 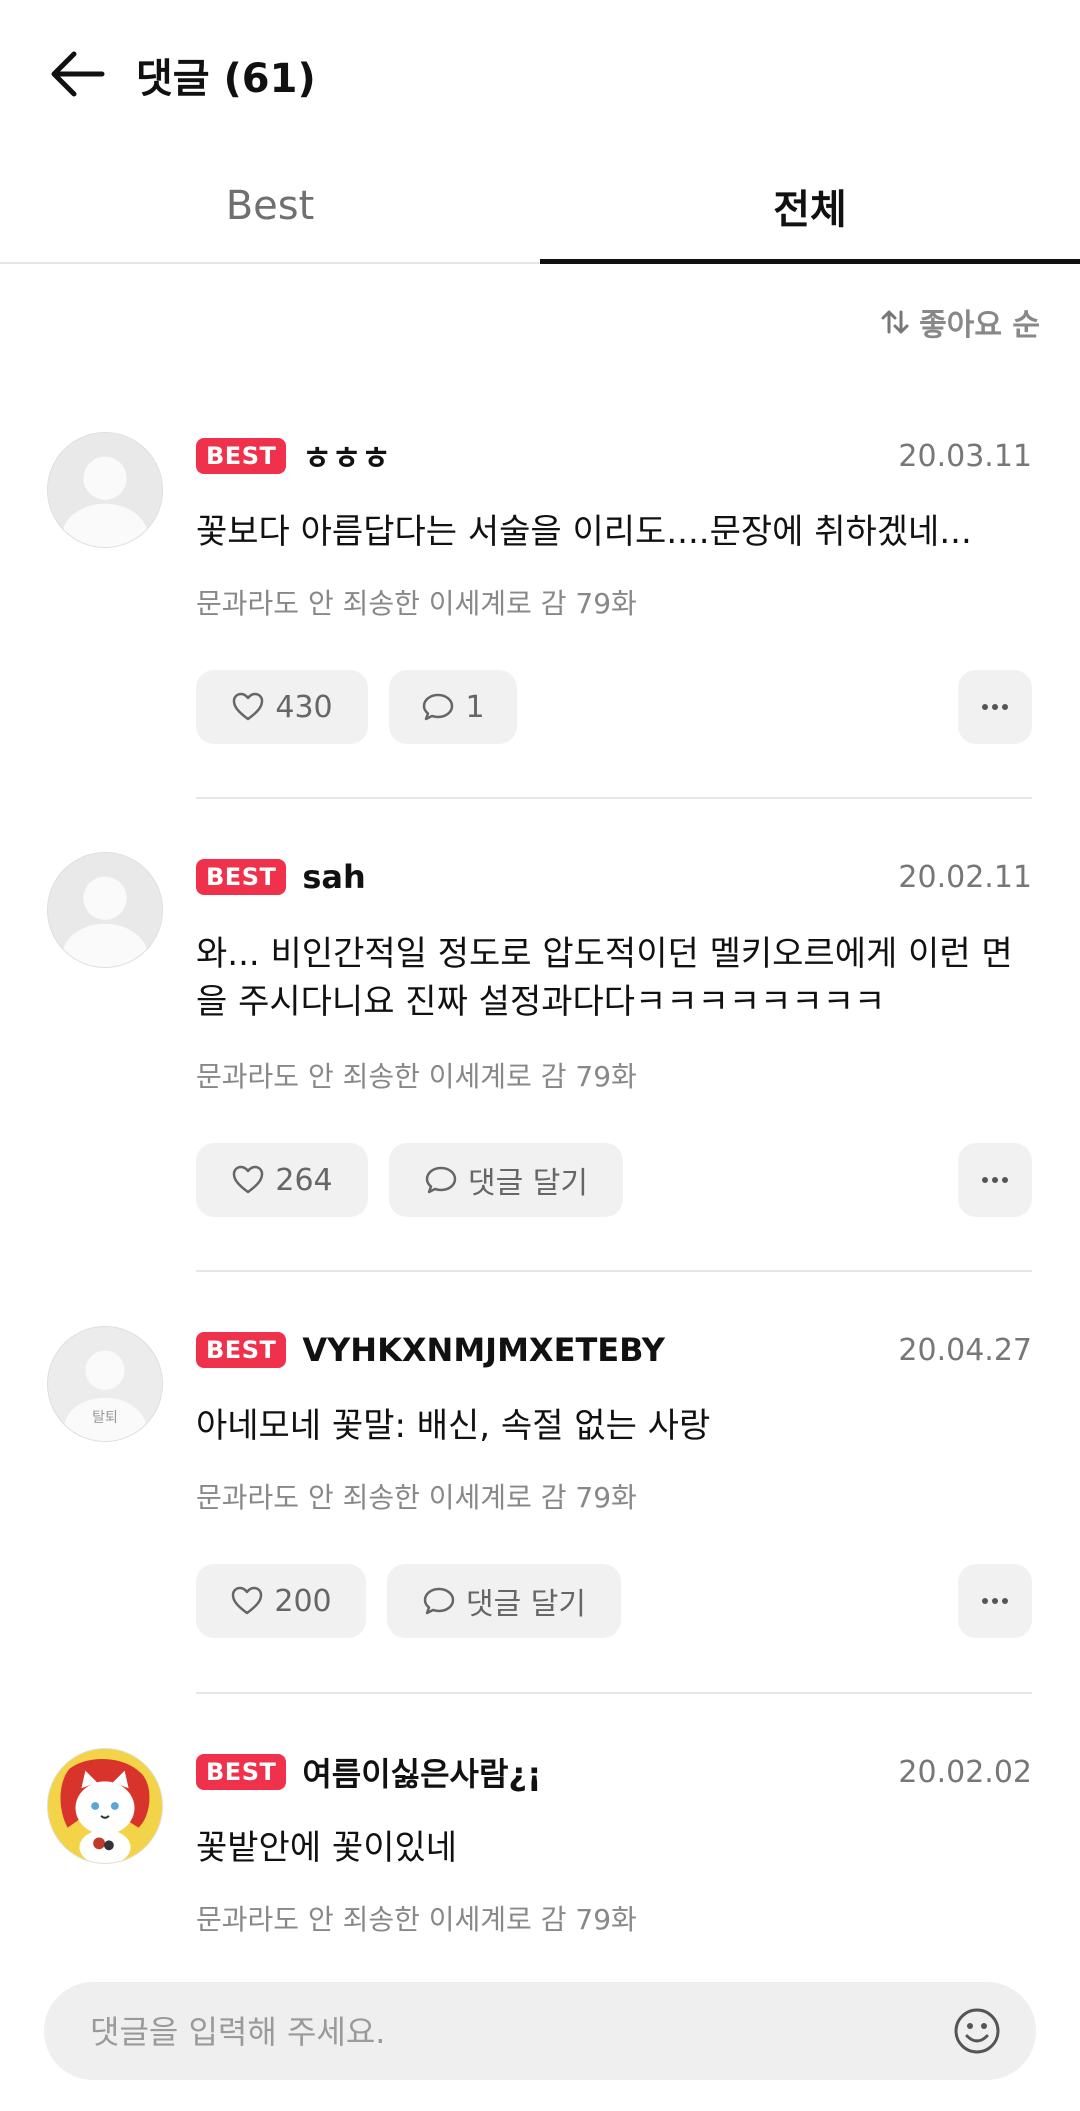 I want to click on withdrawn-label: 탈퇴, so click(x=105, y=1418).